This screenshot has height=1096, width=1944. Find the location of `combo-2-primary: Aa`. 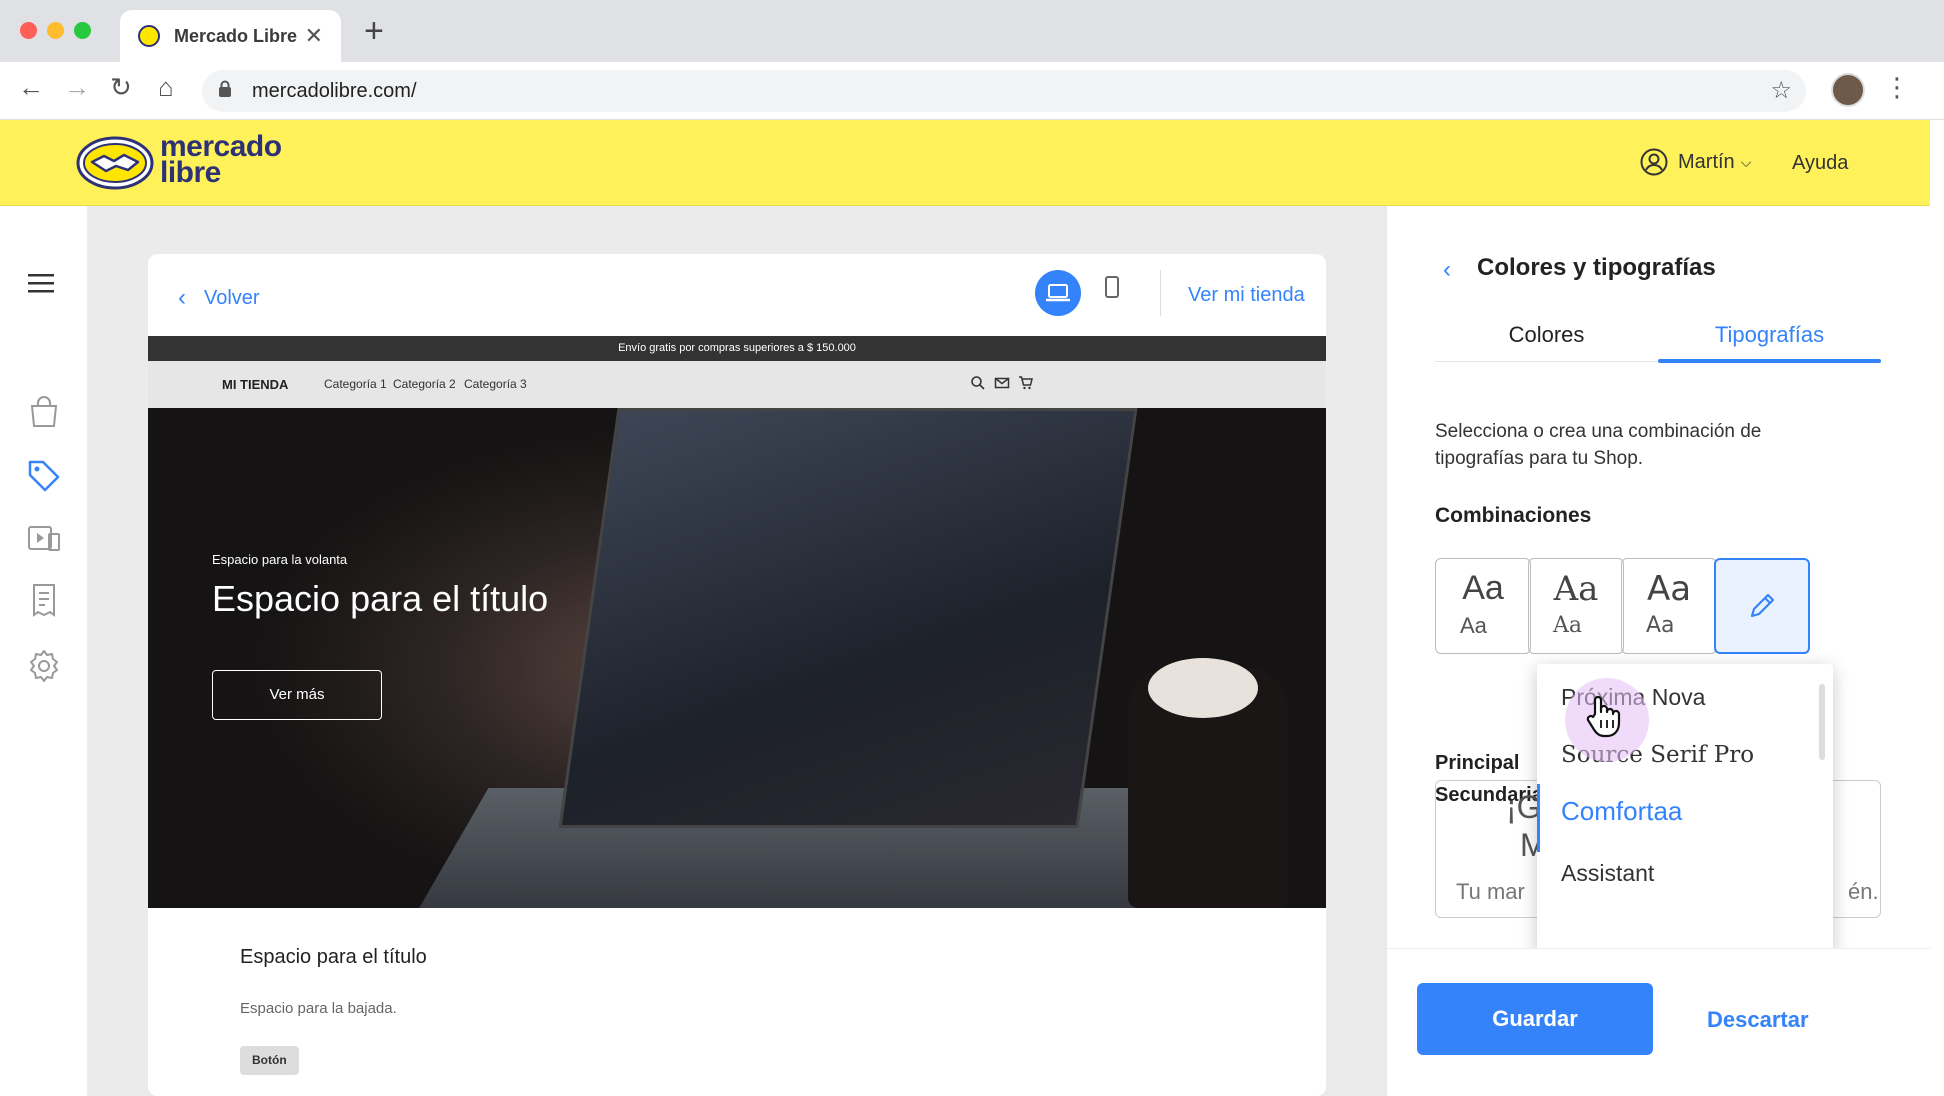

combo-2-primary: Aa is located at coordinates (1576, 589).